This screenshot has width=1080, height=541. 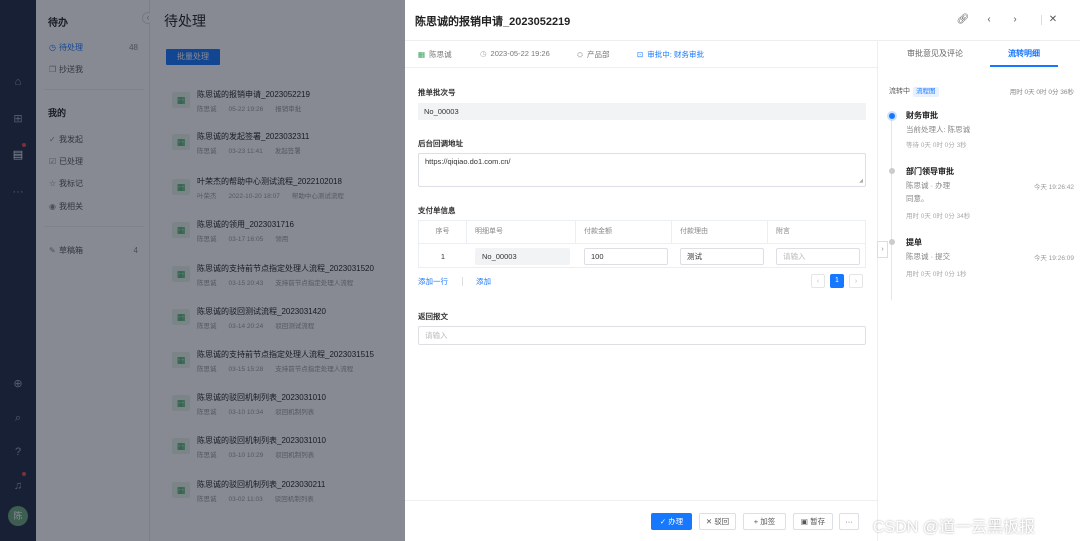 I want to click on expand-panel-button: ›, so click(x=882, y=249).